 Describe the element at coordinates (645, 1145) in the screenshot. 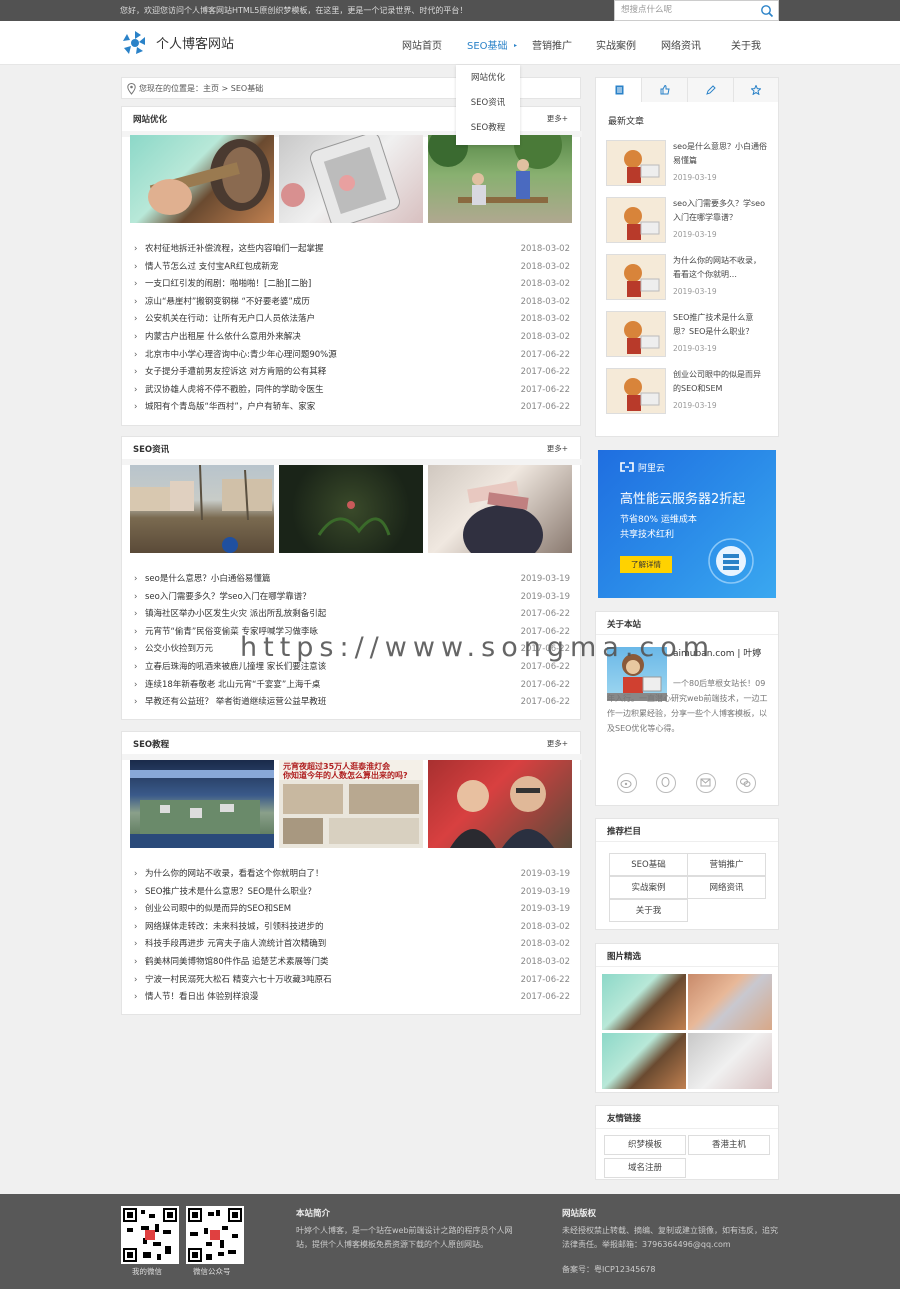

I see `friend-link: 织梦模板` at that location.